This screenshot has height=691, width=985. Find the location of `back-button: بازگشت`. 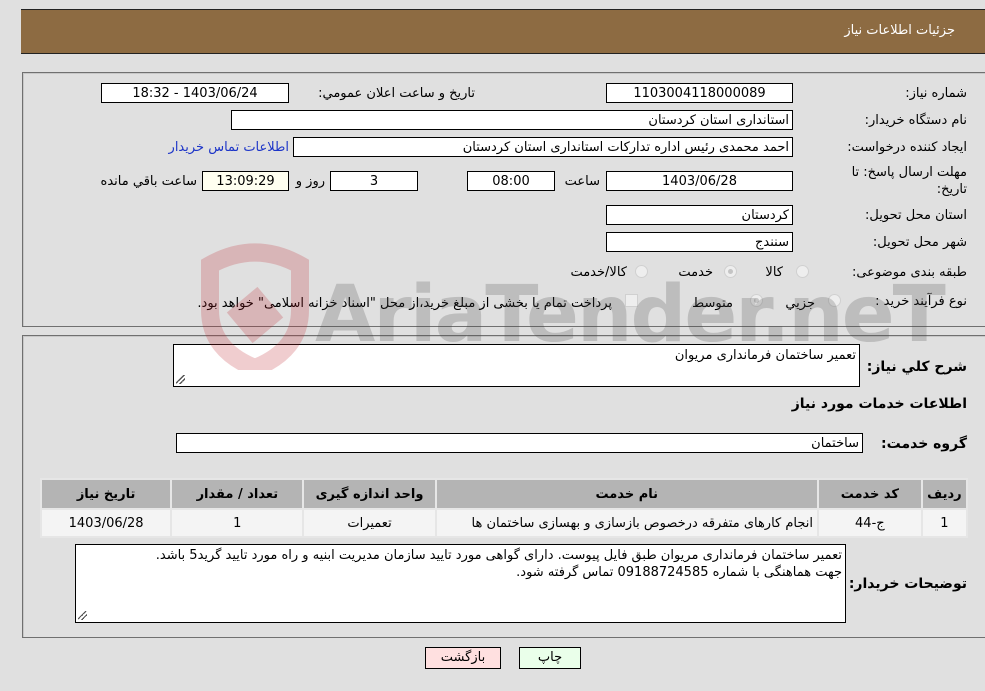

back-button: بازگشت is located at coordinates (463, 658).